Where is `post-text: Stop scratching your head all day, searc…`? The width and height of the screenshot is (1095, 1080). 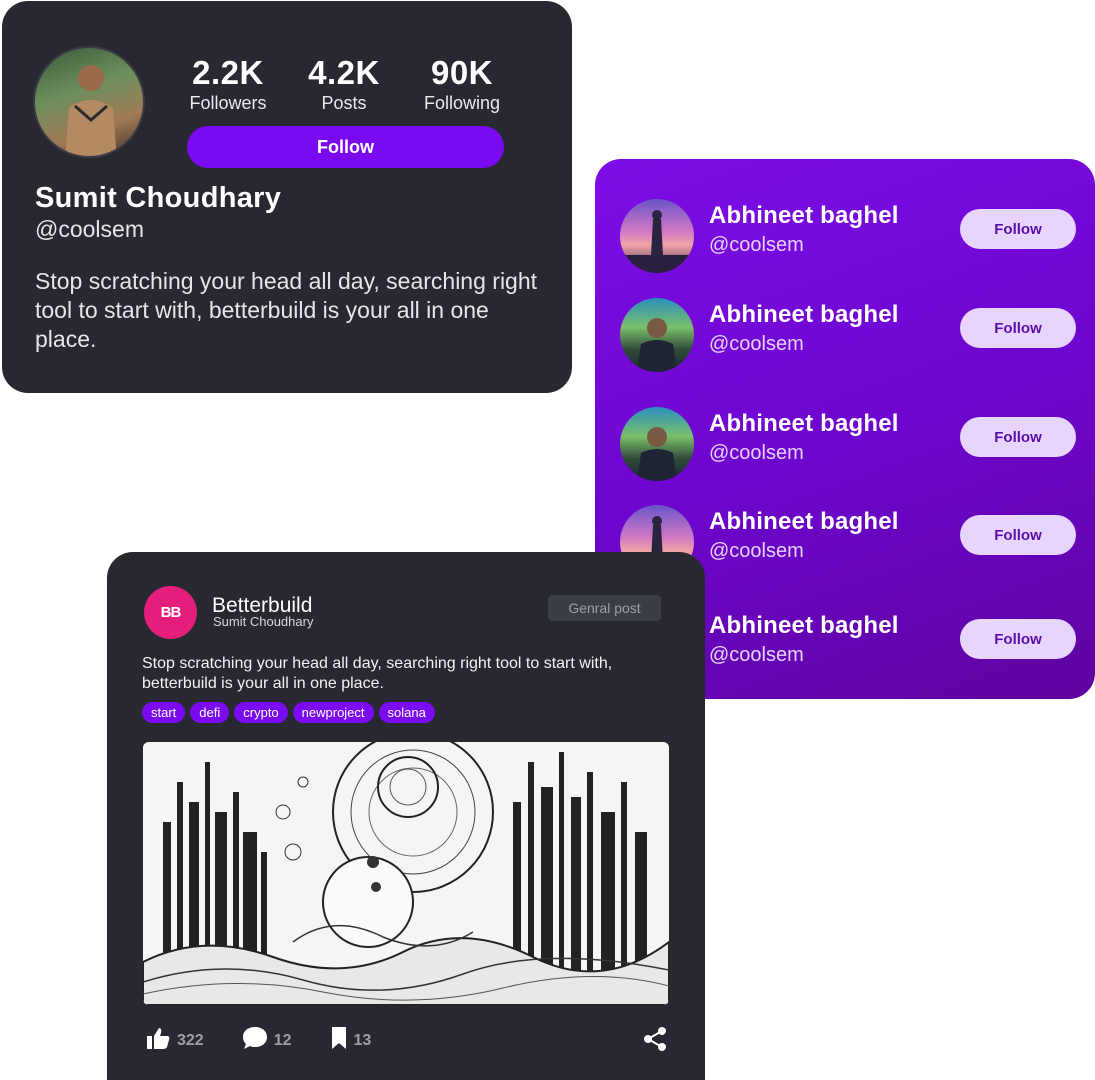
post-text: Stop scratching your head all day, searc… is located at coordinates (377, 673).